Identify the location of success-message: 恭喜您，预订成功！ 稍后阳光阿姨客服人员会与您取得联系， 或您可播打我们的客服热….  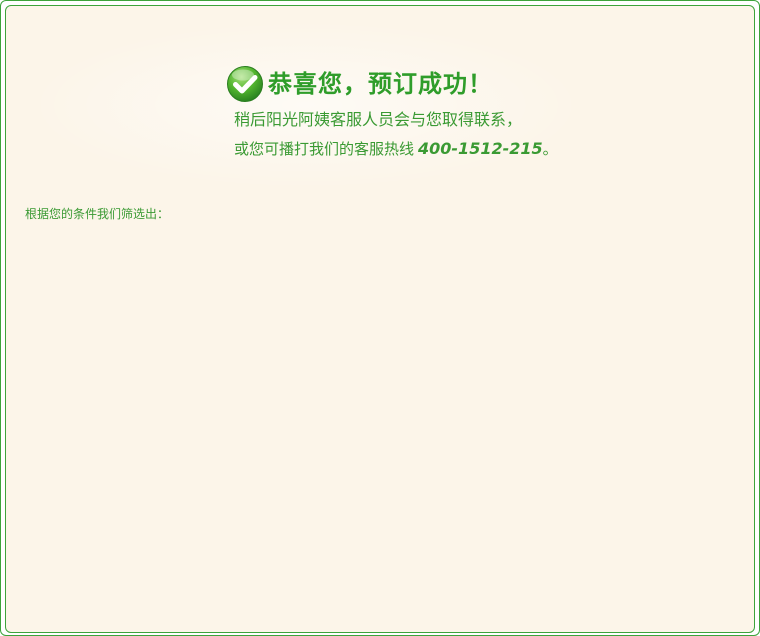
(416, 114).